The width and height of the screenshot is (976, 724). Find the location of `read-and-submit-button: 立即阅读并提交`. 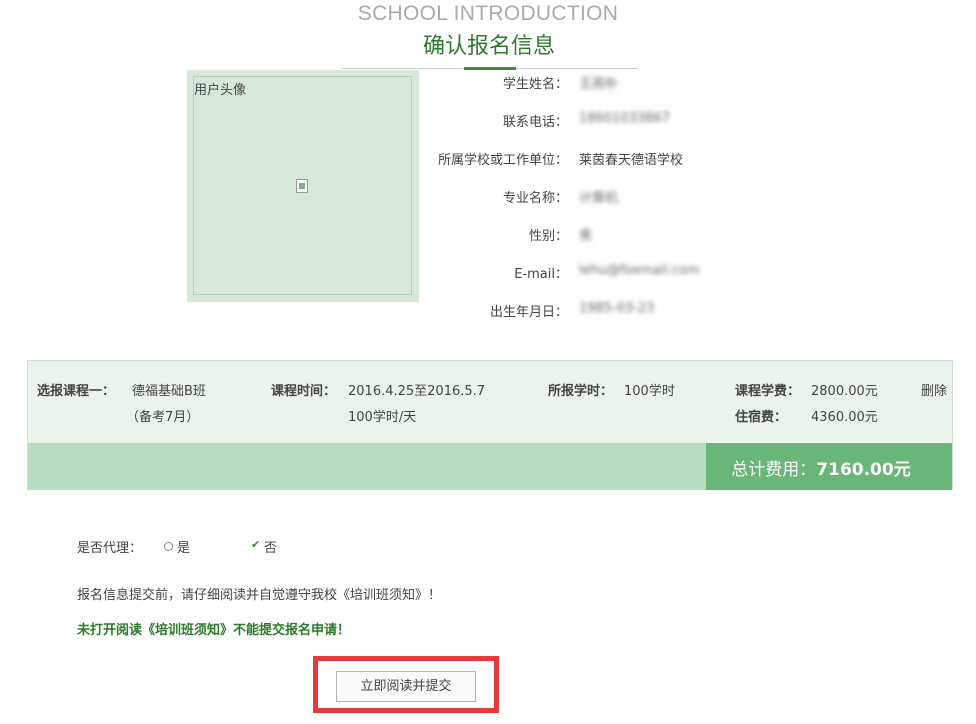

read-and-submit-button: 立即阅读并提交 is located at coordinates (406, 686).